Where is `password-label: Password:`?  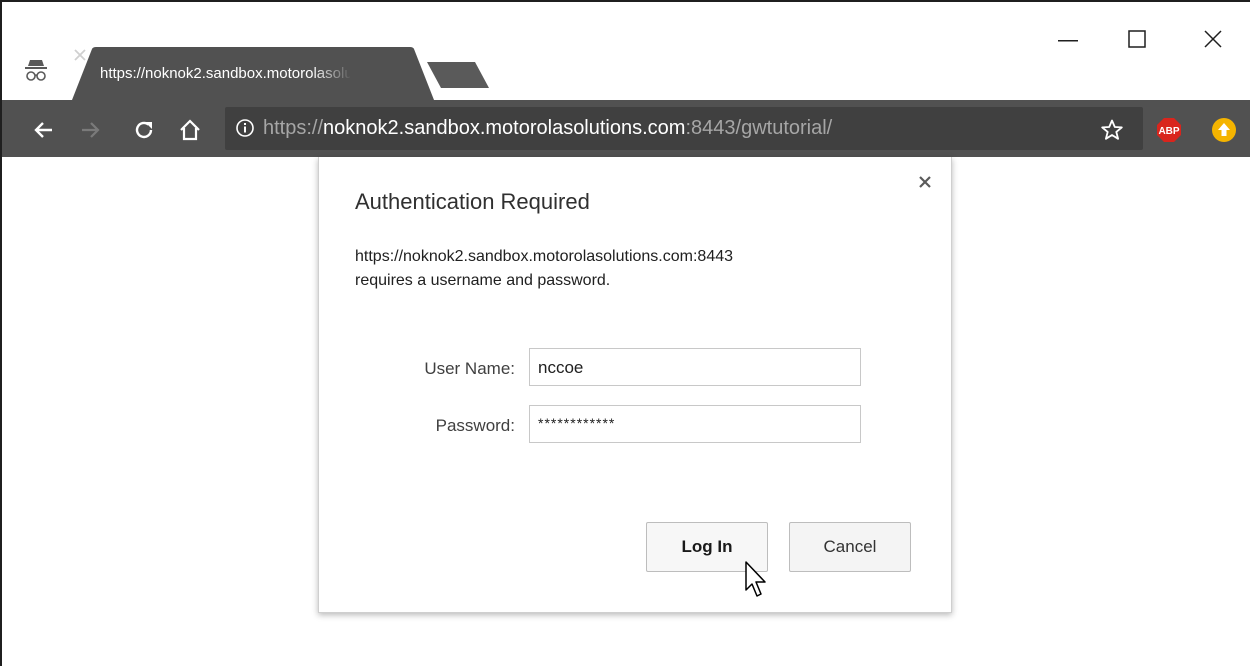
password-label: Password: is located at coordinates (475, 425).